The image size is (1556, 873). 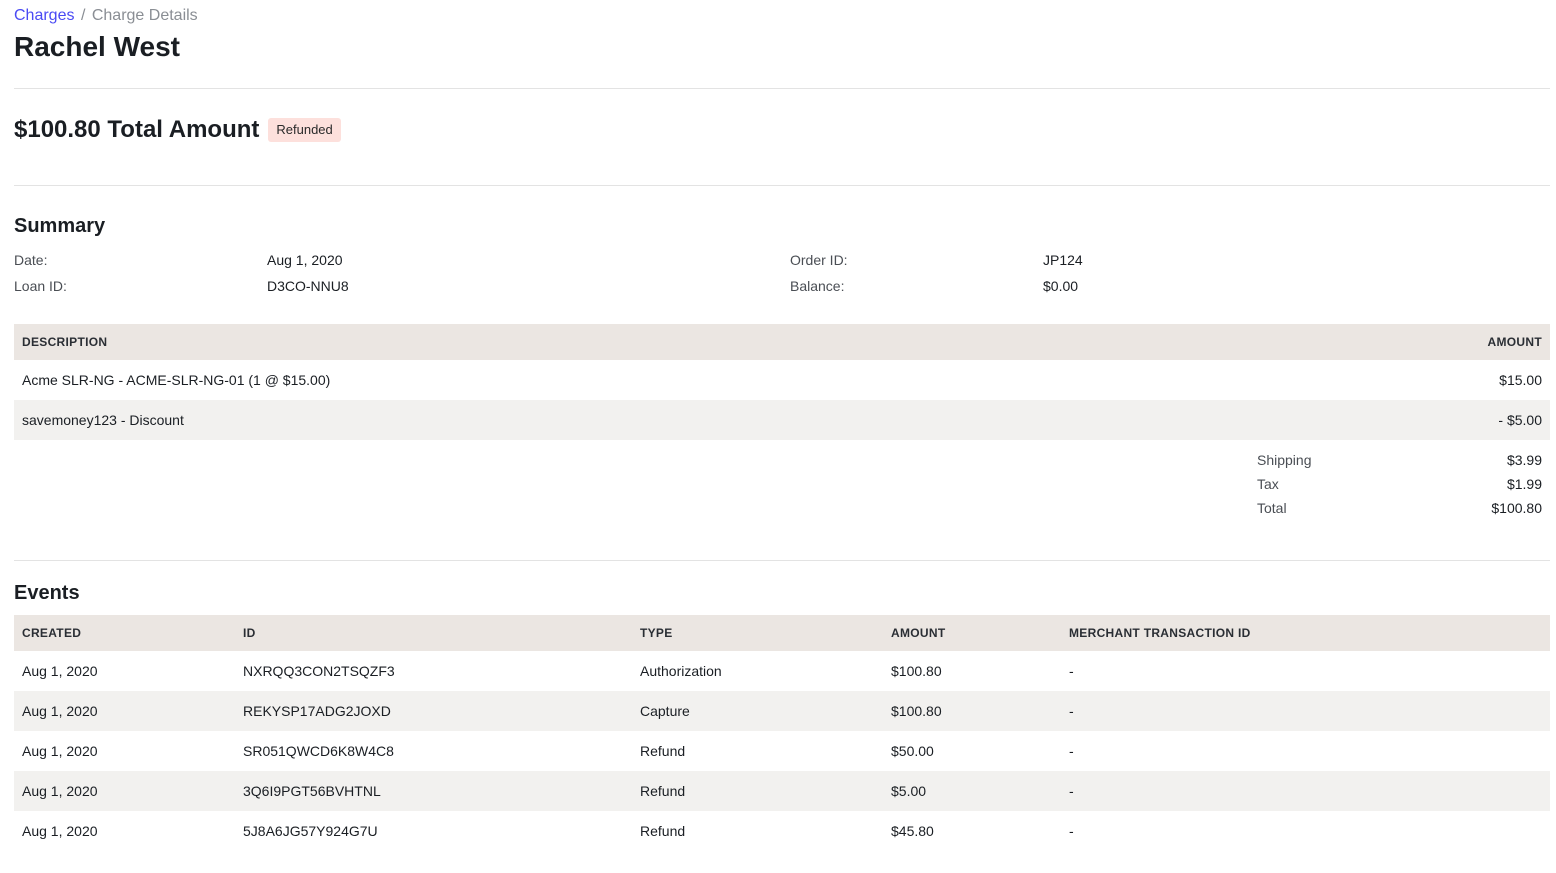 What do you see at coordinates (305, 260) in the screenshot?
I see `date-value: Aug 1, 2020` at bounding box center [305, 260].